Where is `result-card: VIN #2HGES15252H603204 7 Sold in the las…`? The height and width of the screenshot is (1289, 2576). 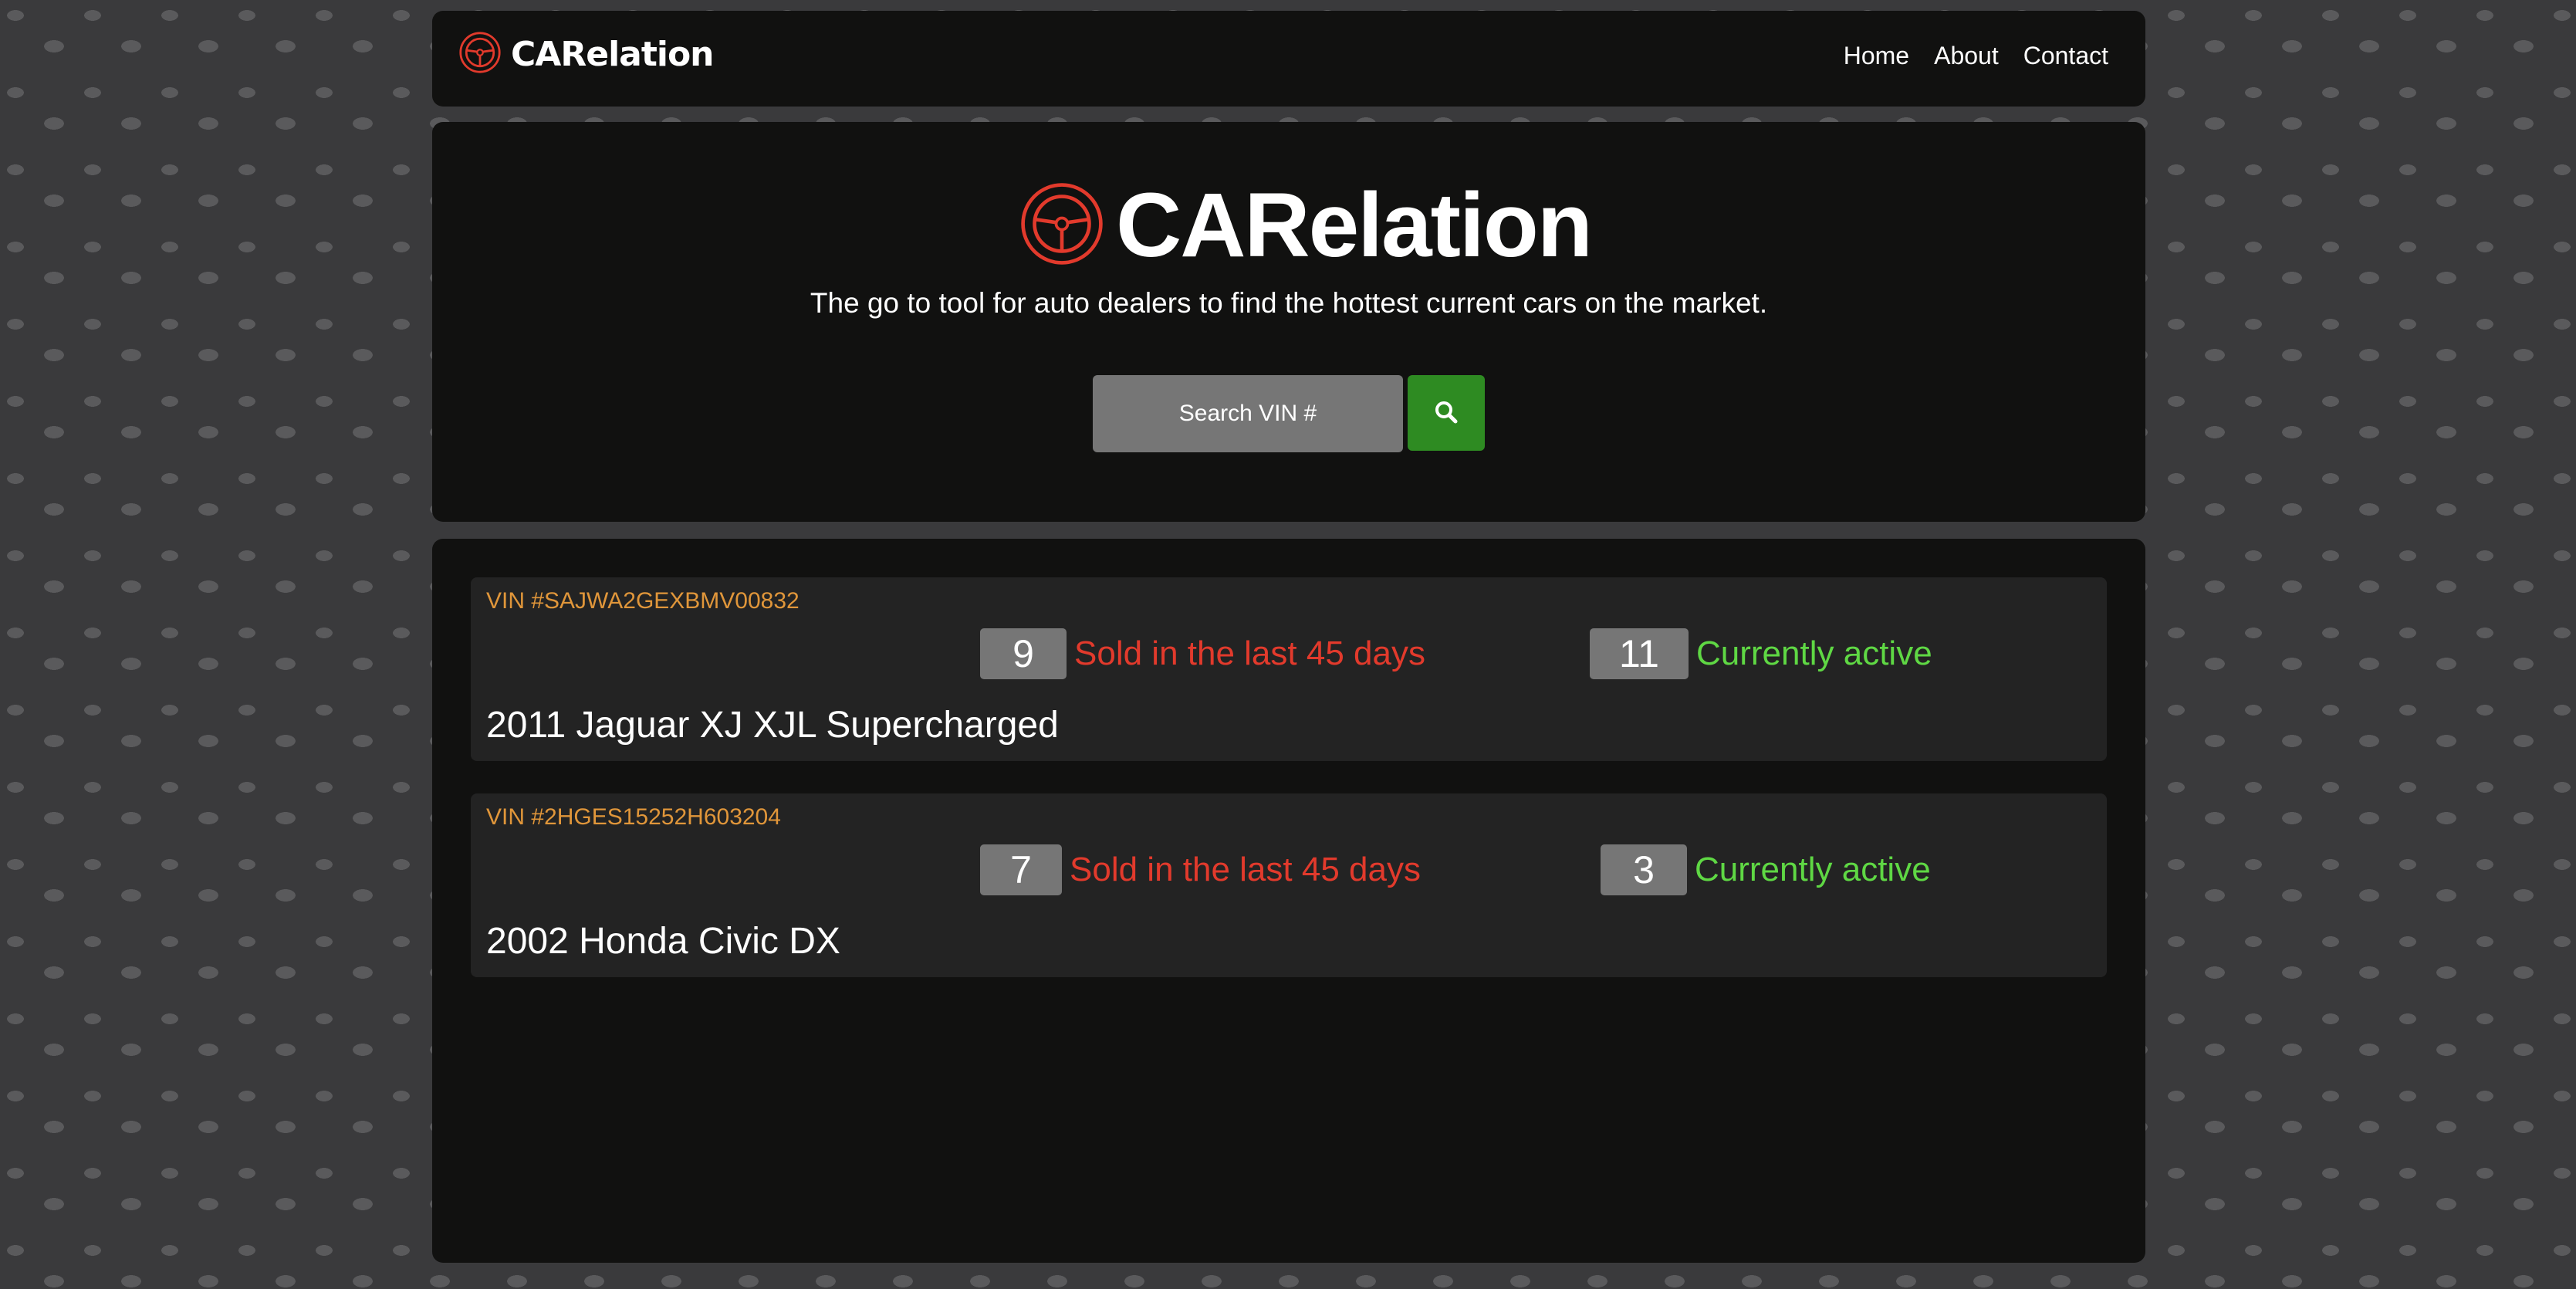 result-card: VIN #2HGES15252H603204 7 Sold in the las… is located at coordinates (1289, 885).